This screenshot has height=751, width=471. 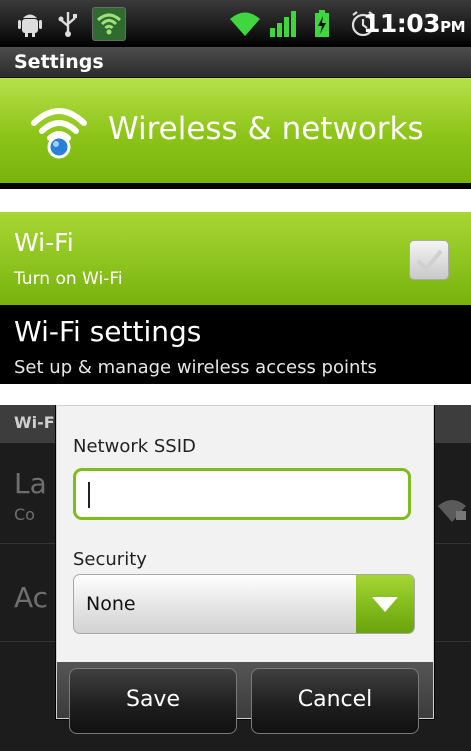 I want to click on security-label: Security, so click(x=110, y=559).